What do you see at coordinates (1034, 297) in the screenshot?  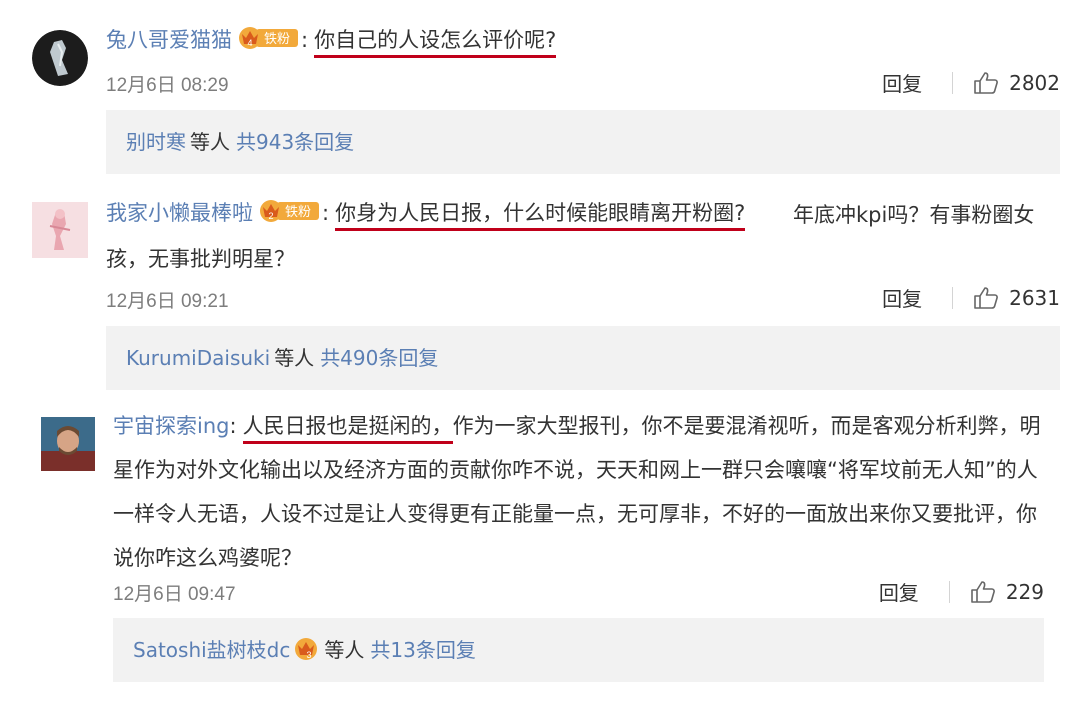 I see `like-count: 2631` at bounding box center [1034, 297].